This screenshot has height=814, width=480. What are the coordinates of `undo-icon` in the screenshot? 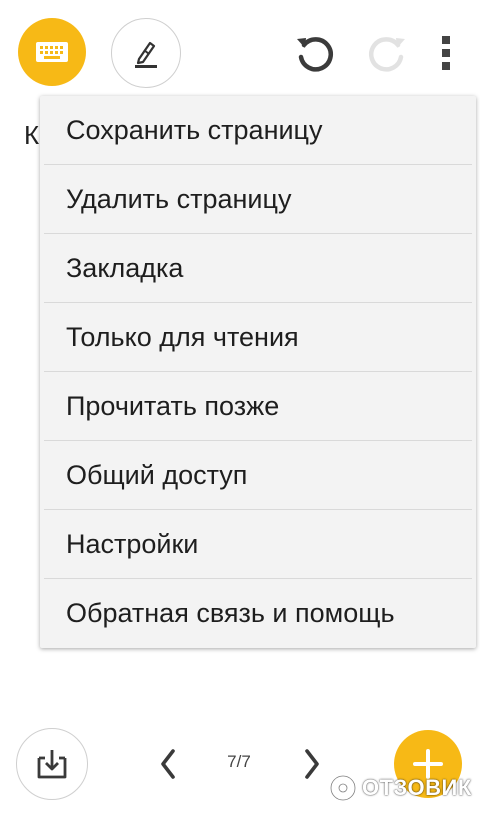 It's located at (315, 54).